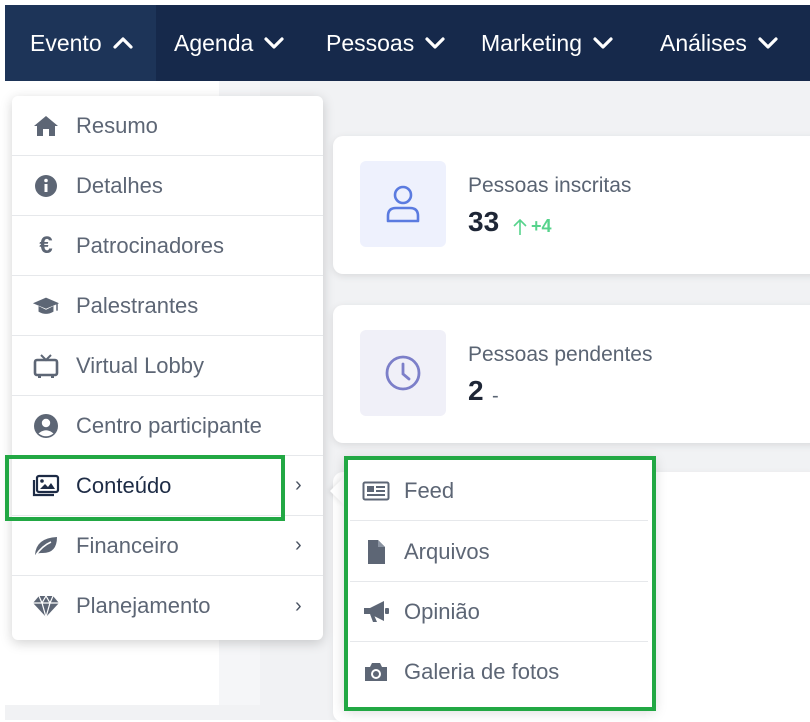 This screenshot has height=722, width=810. I want to click on nav-item-label: Evento, so click(66, 42).